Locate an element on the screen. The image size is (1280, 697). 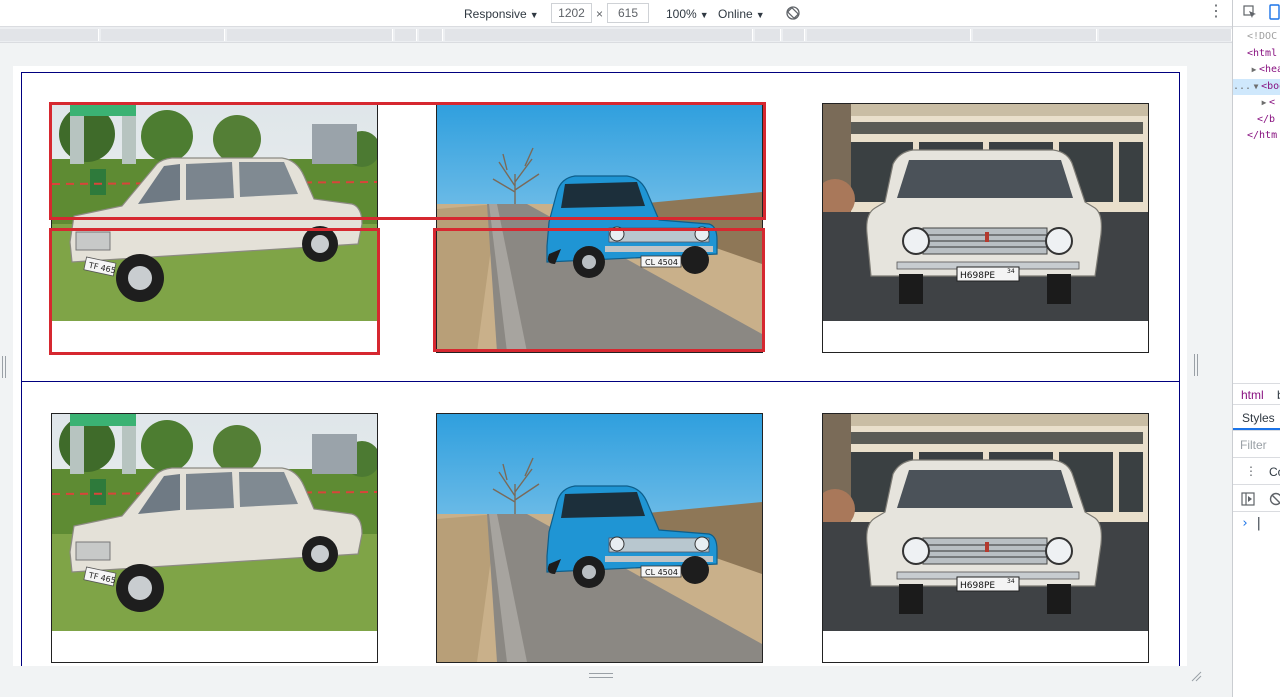
width-input: 1202 is located at coordinates (571, 13).